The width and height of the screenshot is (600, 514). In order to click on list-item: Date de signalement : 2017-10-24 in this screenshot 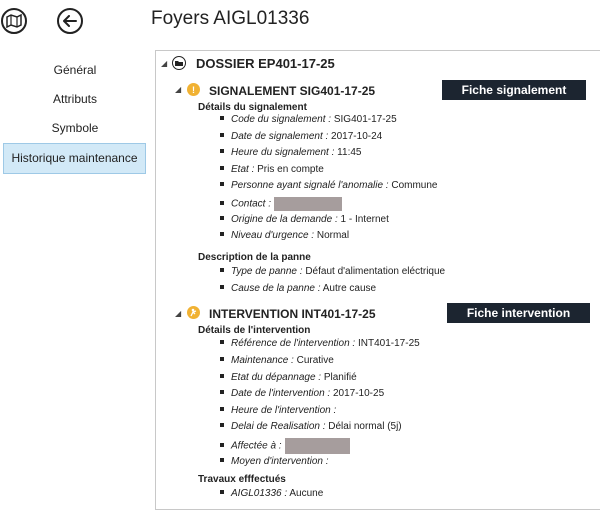, I will do `click(301, 136)`.